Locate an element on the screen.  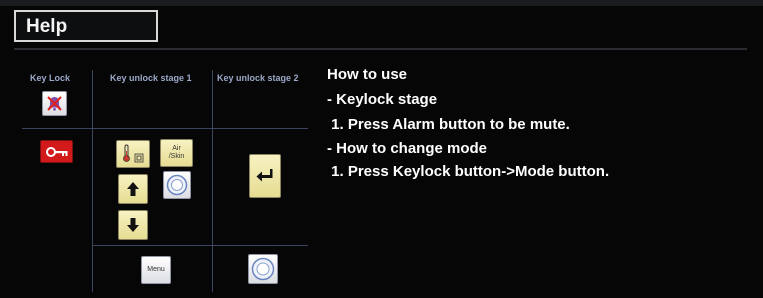
enter-button is located at coordinates (265, 176).